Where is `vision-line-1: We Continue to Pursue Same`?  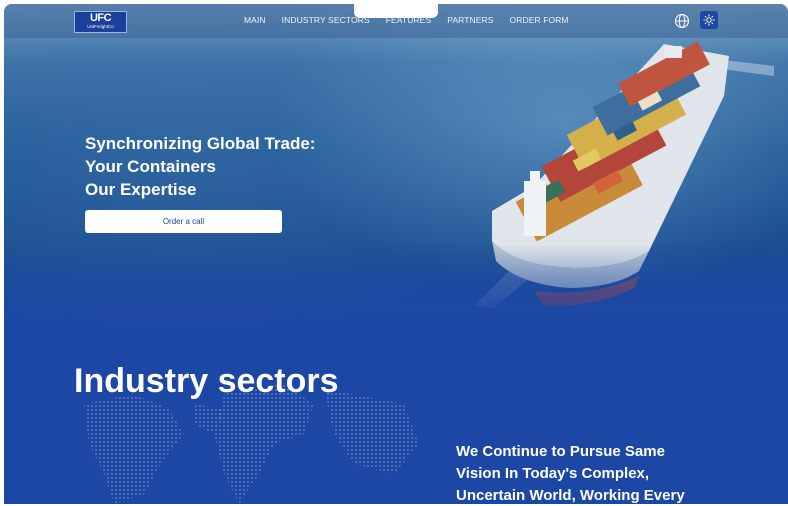 vision-line-1: We Continue to Pursue Same is located at coordinates (560, 451).